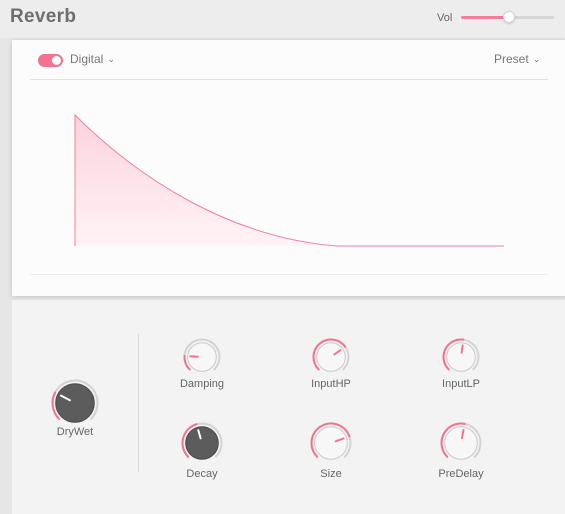 This screenshot has height=514, width=565. What do you see at coordinates (485, 17) in the screenshot?
I see `volume-slider-fill` at bounding box center [485, 17].